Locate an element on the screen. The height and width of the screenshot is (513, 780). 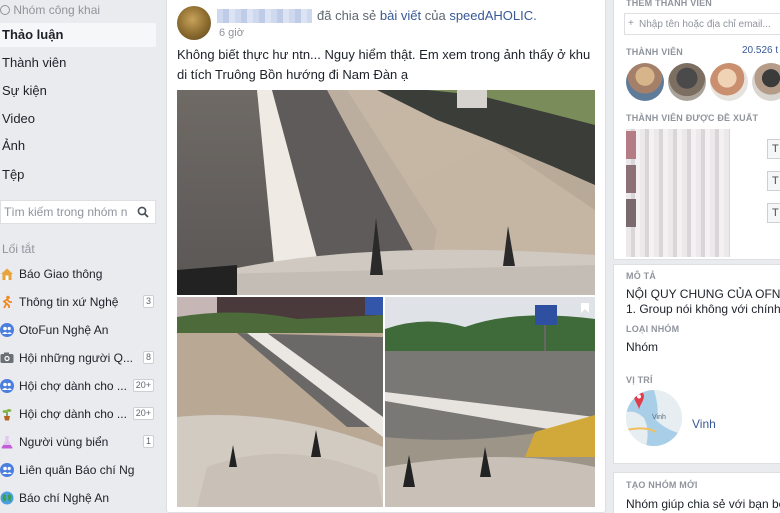
shortcut-item: OtoFun Nghệ An is located at coordinates (78, 332).